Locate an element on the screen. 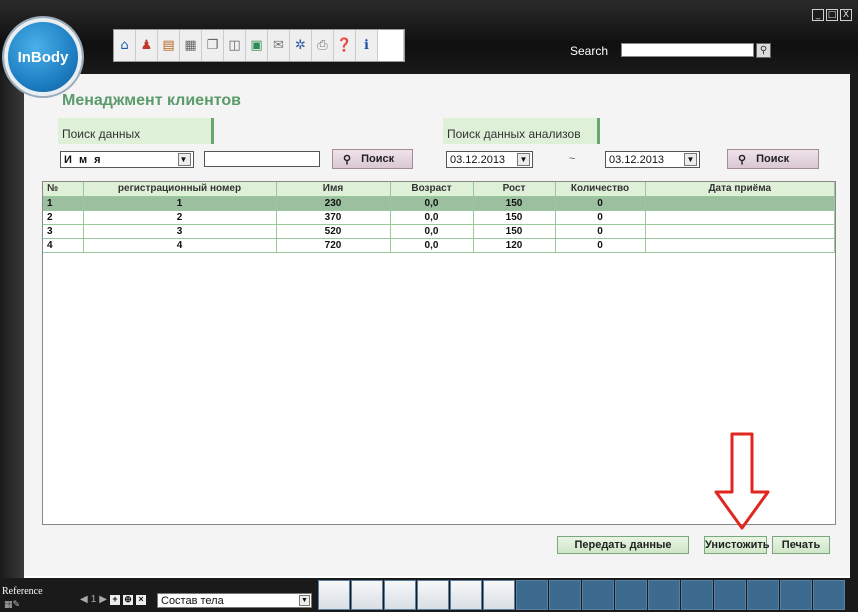  cell-number: 4 is located at coordinates (63, 245).